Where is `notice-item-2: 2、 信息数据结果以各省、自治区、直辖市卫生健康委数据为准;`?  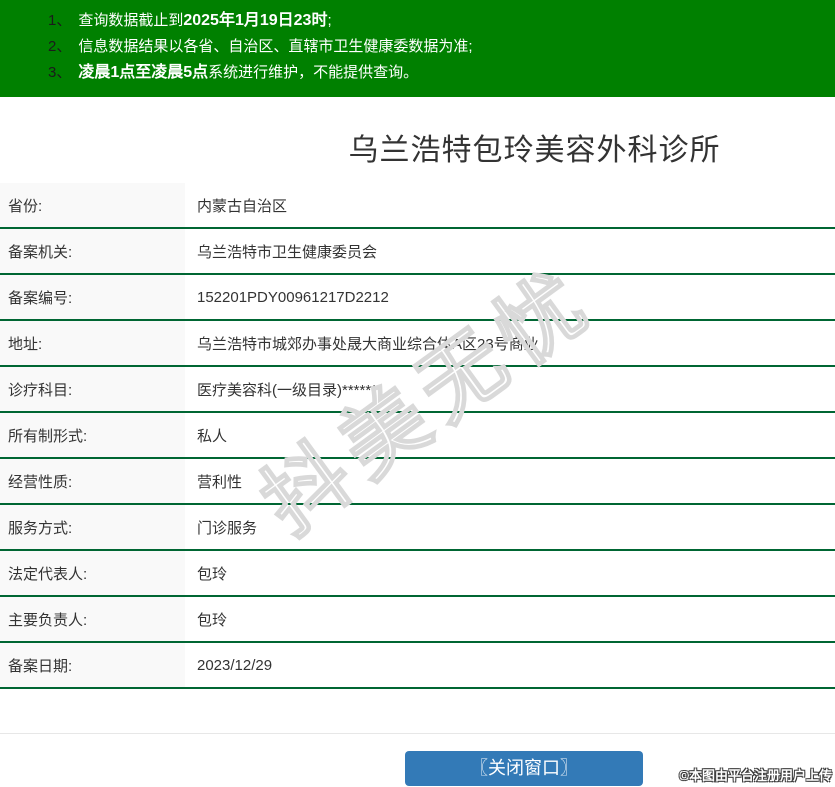 notice-item-2: 2、 信息数据结果以各省、自治区、直辖市卫生健康委数据为准; is located at coordinates (441, 47).